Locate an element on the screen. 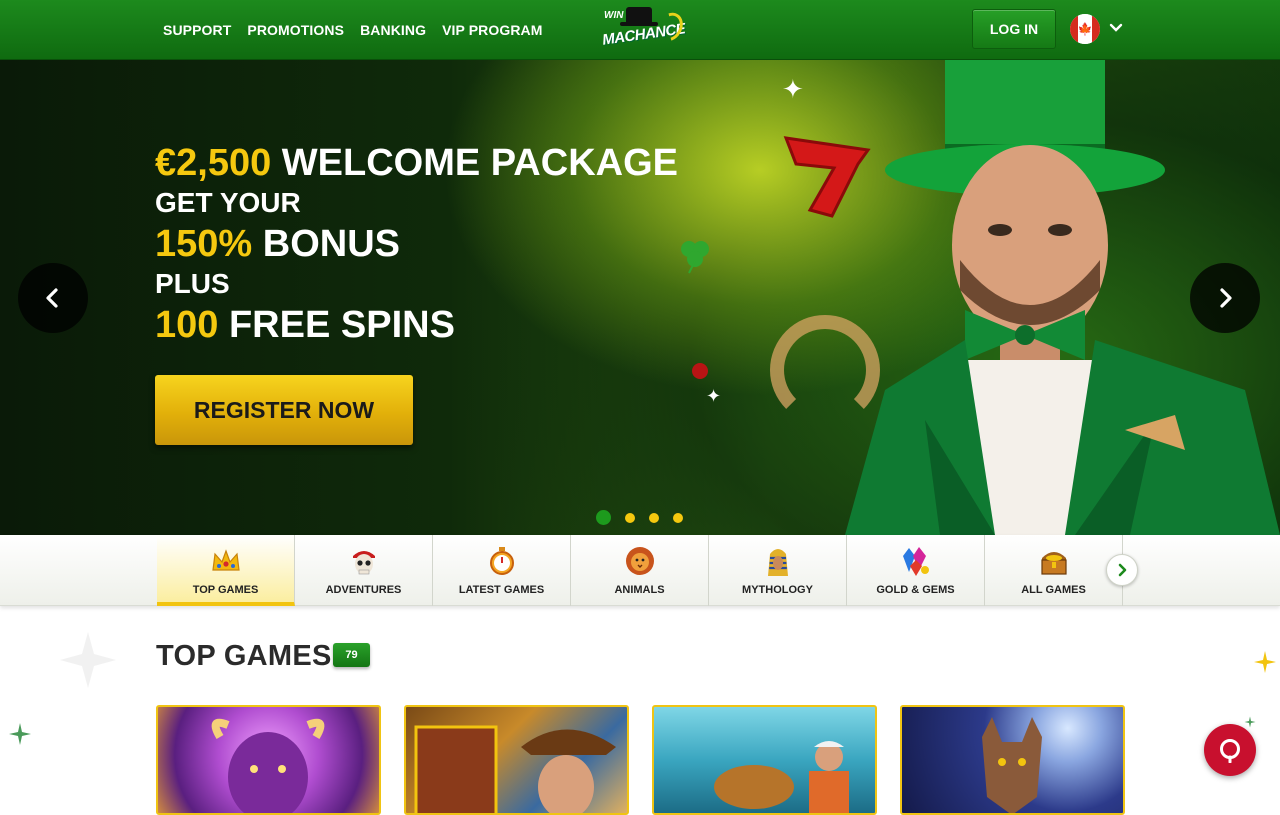 The image size is (1280, 815). tab-adventures: ADVENTURES is located at coordinates (364, 570).